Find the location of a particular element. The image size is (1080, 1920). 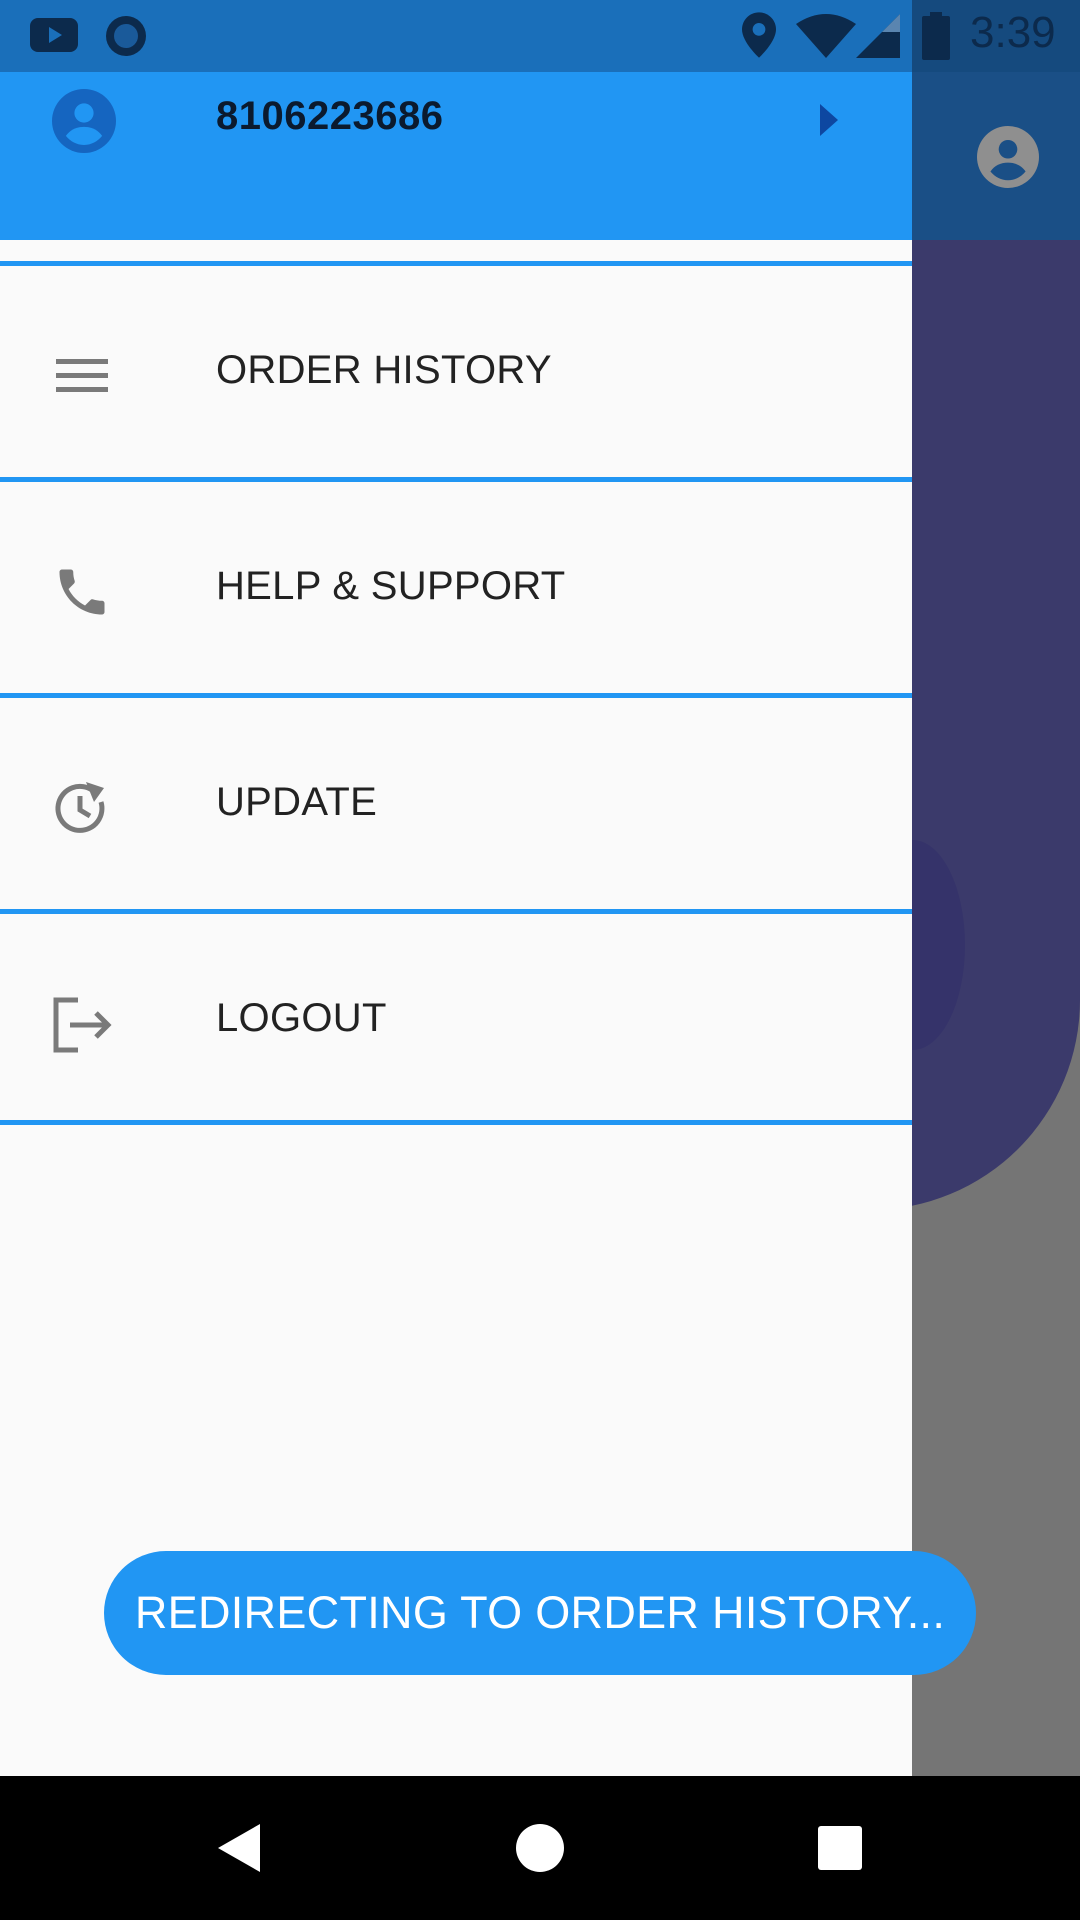

user-phone-number: 8106223686 is located at coordinates (330, 116).